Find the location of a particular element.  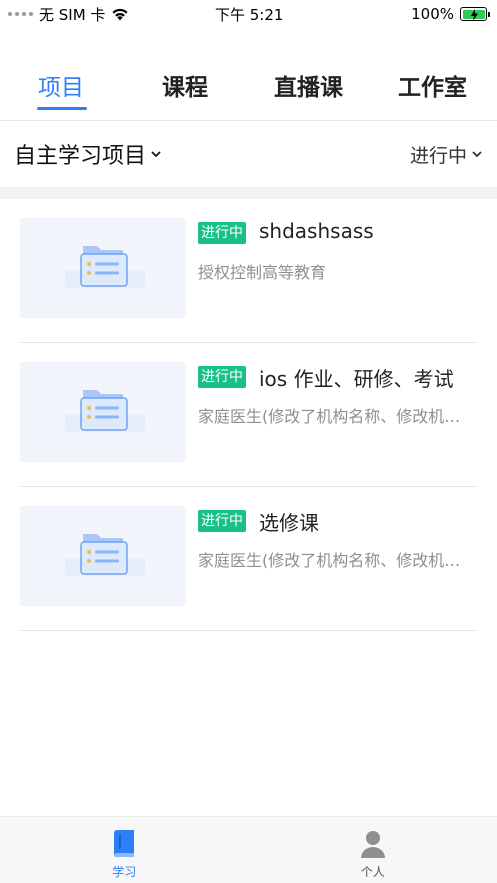

tab-projects: 项目 is located at coordinates (61, 85).